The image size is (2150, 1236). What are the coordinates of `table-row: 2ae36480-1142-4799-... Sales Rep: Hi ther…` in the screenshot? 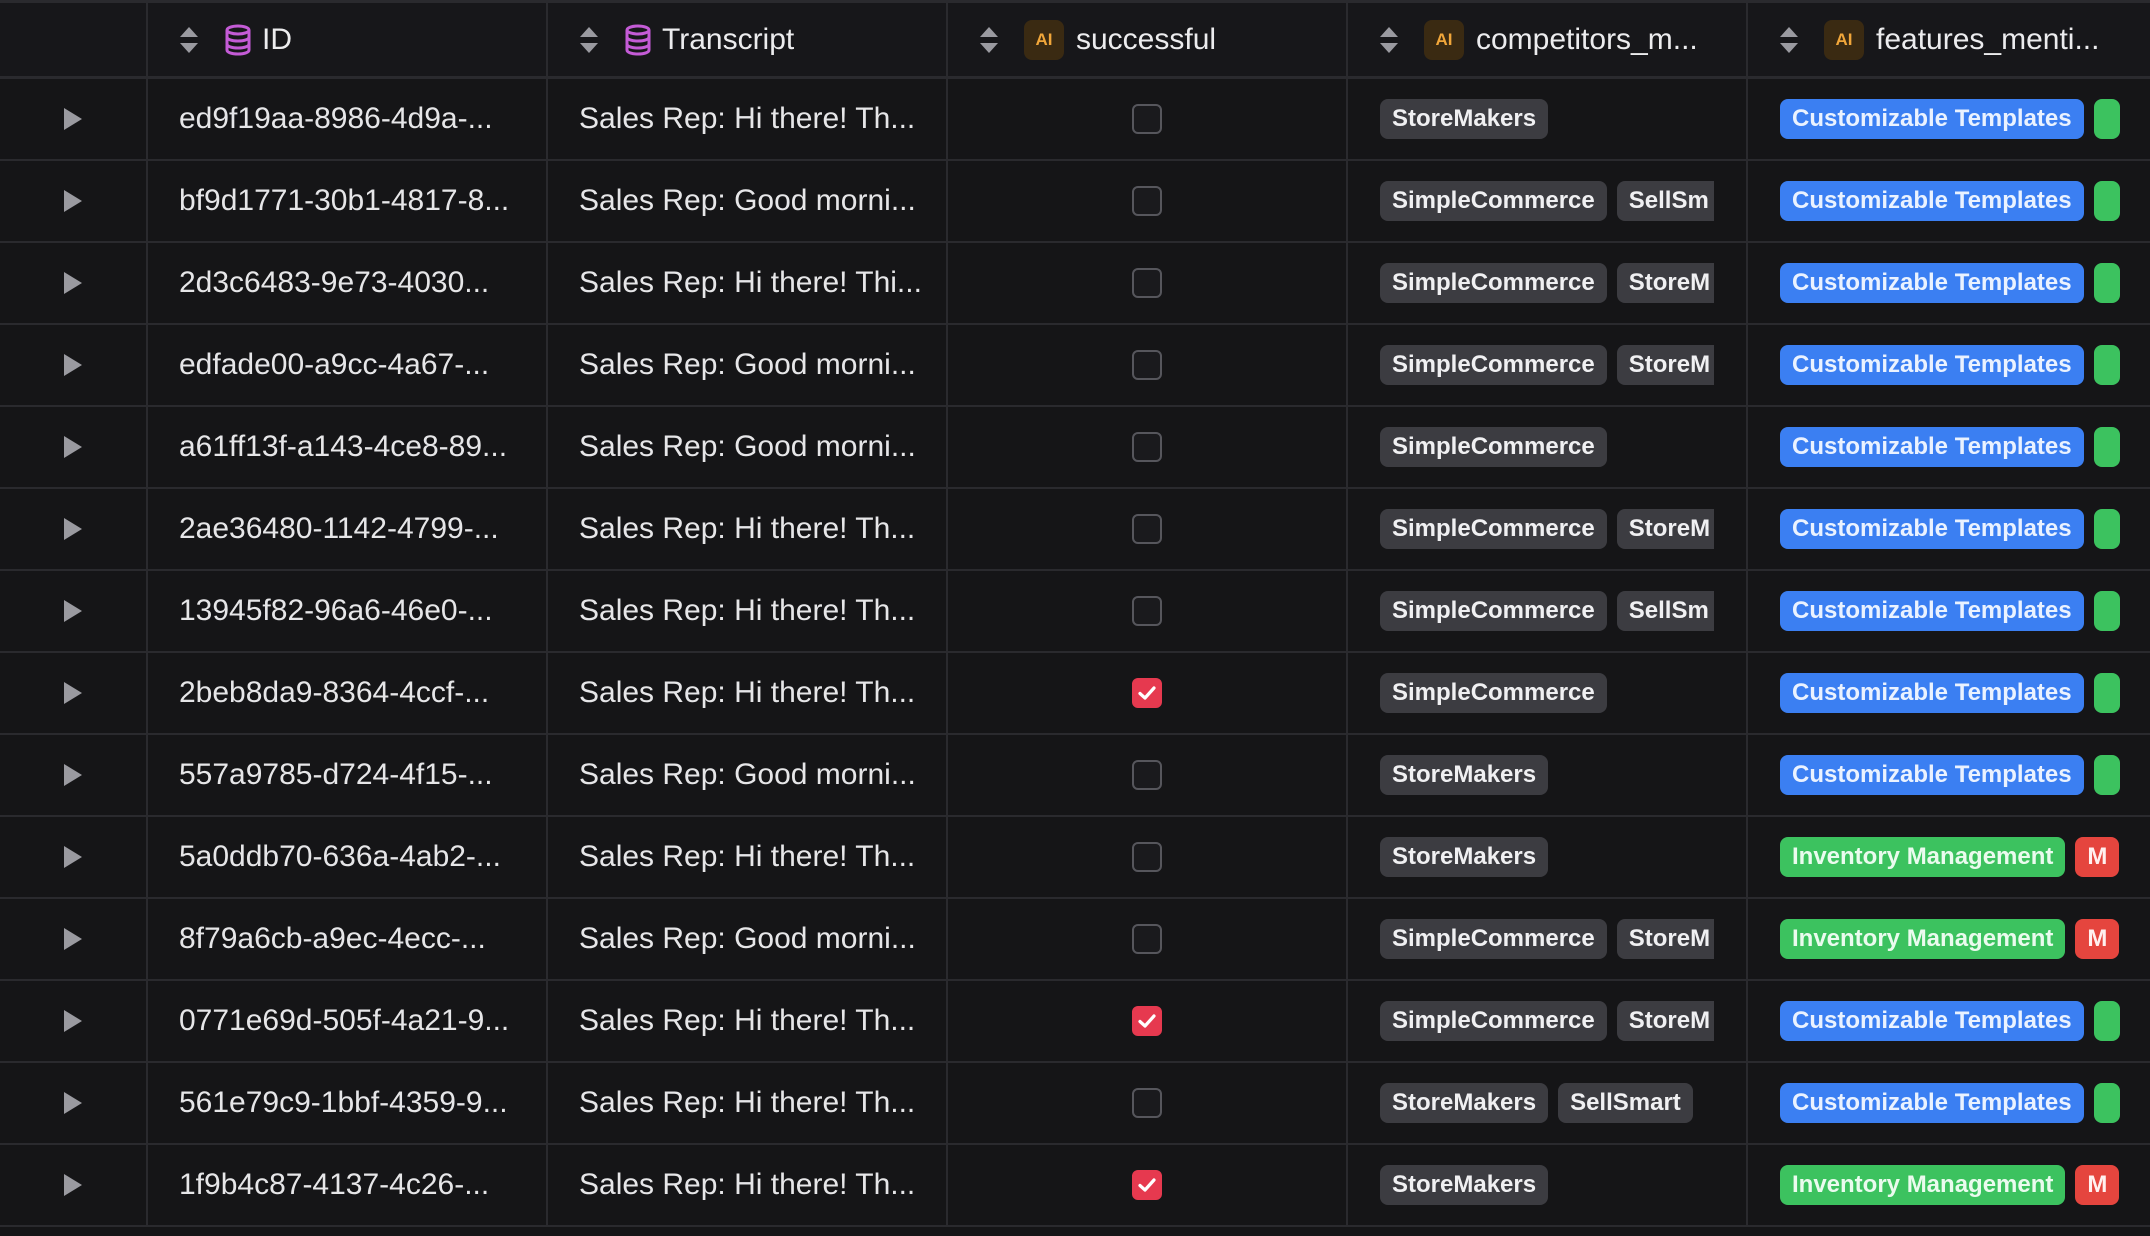 It's located at (1075, 530).